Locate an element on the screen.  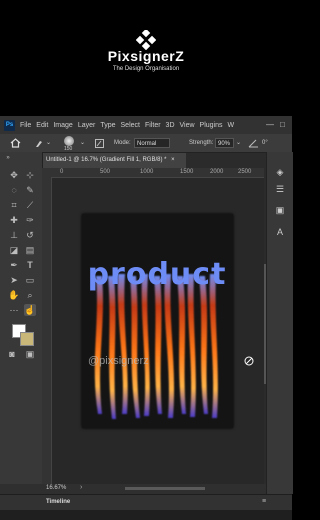
brand-name: PixsignerZ is located at coordinates (146, 56).